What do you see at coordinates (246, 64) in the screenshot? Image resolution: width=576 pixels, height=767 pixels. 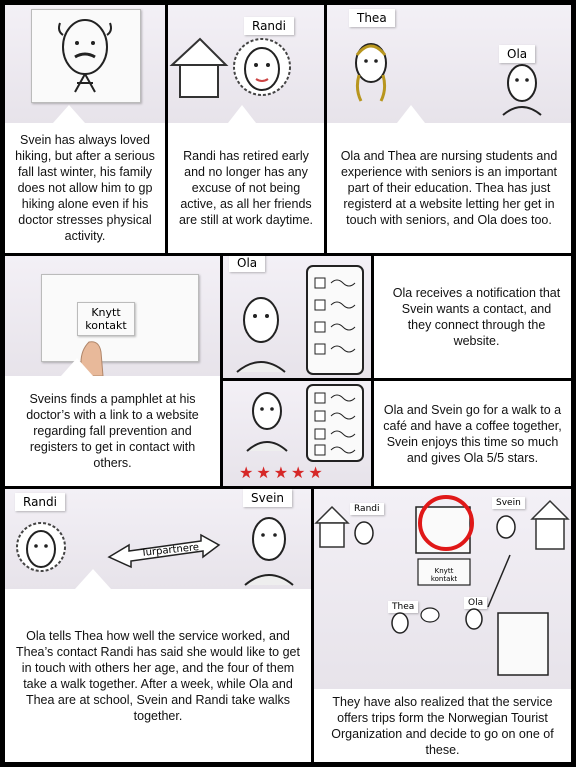 I see `panel-photo: Randi` at bounding box center [246, 64].